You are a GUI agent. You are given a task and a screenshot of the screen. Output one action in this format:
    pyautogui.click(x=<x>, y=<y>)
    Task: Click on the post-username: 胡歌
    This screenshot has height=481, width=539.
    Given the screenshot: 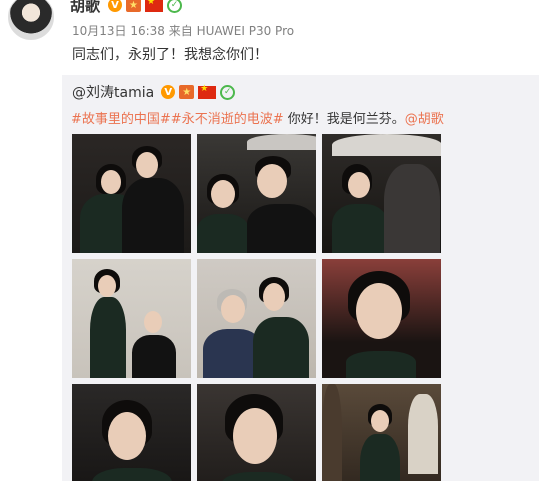 What is the action you would take?
    pyautogui.click(x=85, y=8)
    